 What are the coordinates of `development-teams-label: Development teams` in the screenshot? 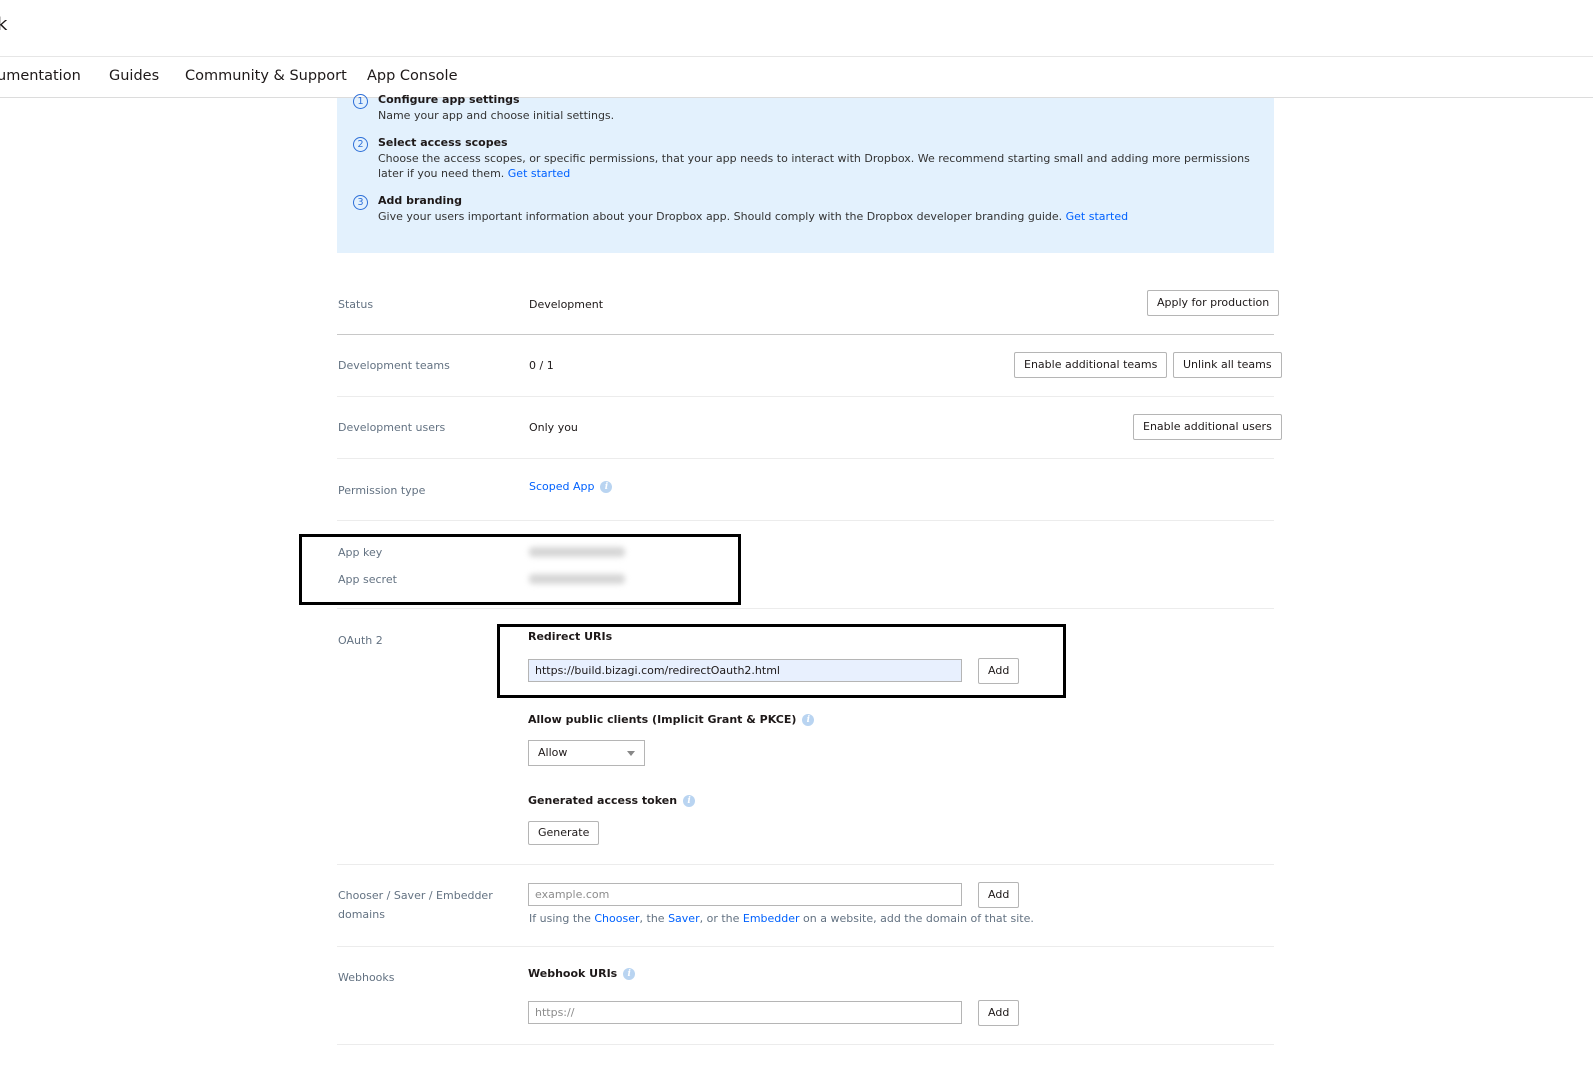 It's located at (394, 365).